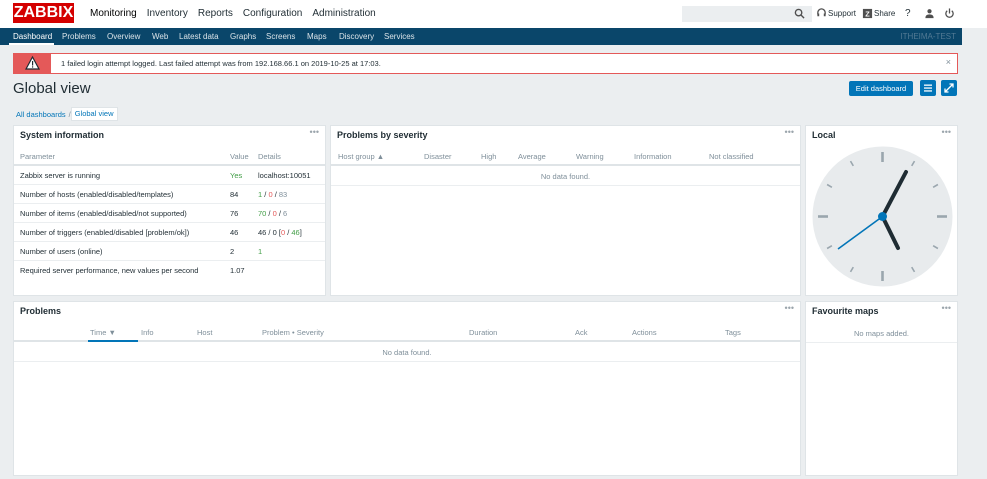 The image size is (987, 479). What do you see at coordinates (295, 232) in the screenshot?
I see `ok-count: 46` at bounding box center [295, 232].